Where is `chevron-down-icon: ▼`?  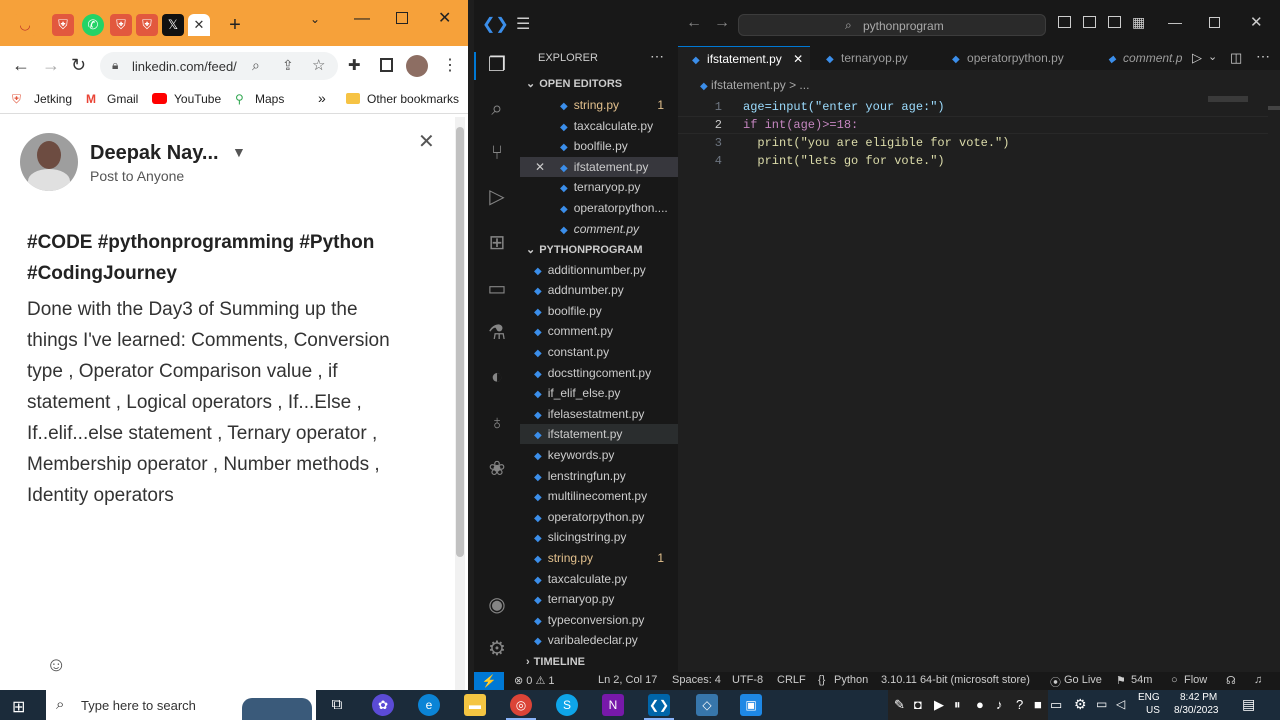 chevron-down-icon: ▼ is located at coordinates (239, 152).